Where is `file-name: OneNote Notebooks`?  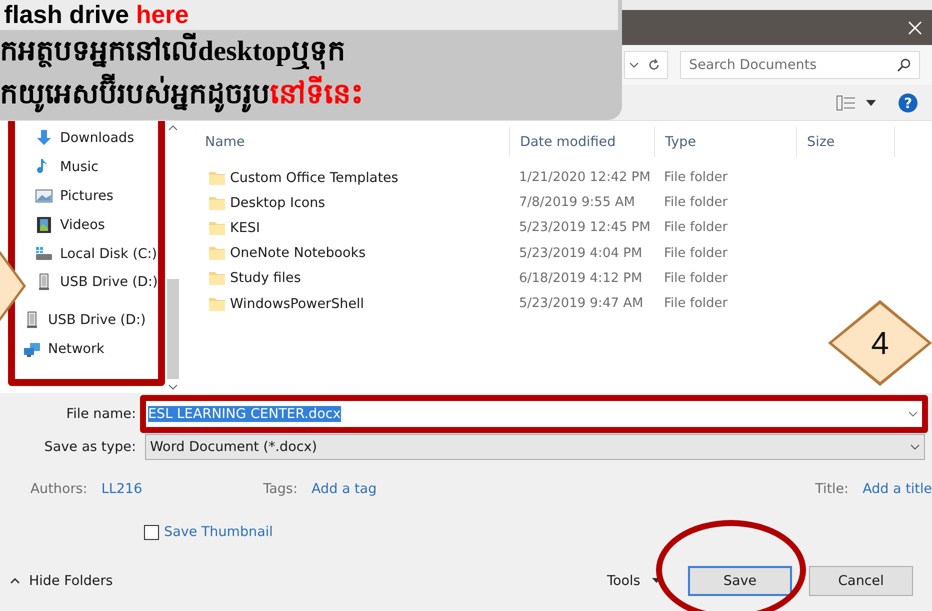
file-name: OneNote Notebooks is located at coordinates (298, 253).